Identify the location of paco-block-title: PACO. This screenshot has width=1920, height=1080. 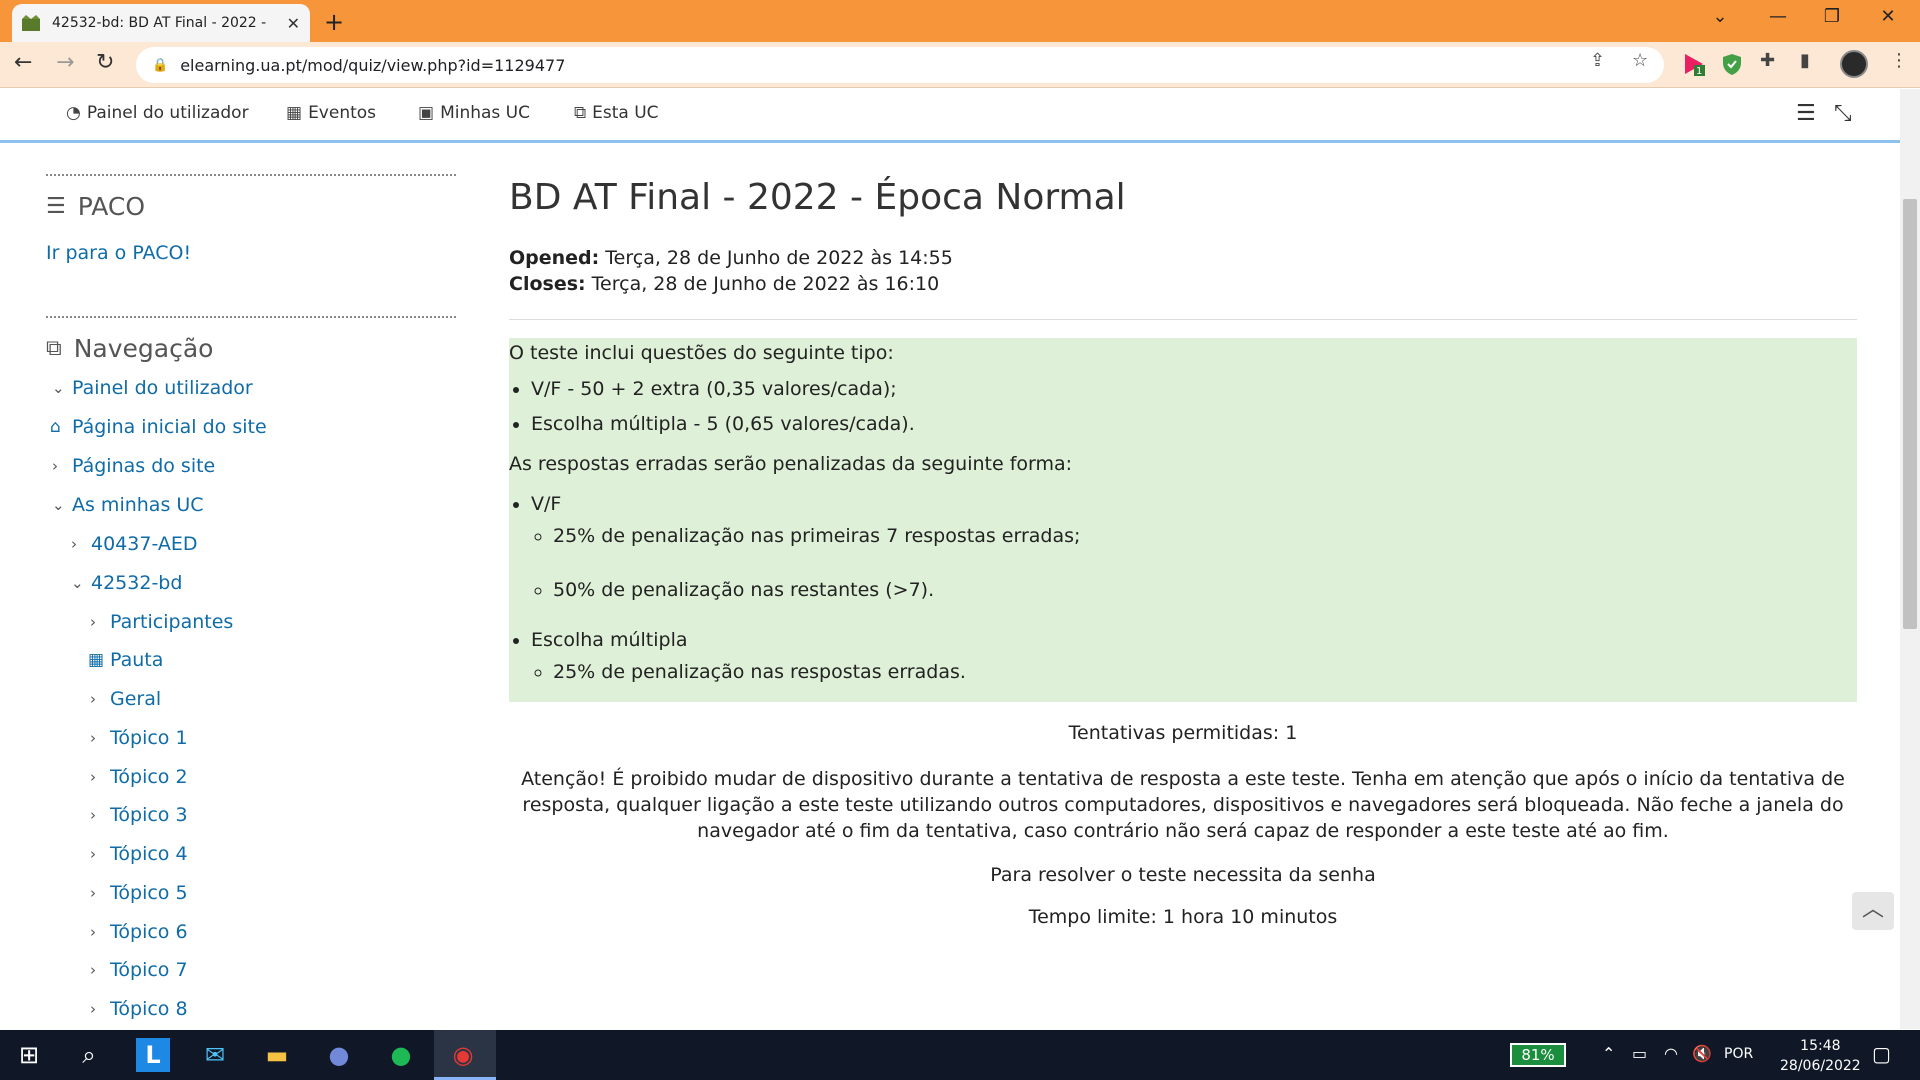
(111, 206).